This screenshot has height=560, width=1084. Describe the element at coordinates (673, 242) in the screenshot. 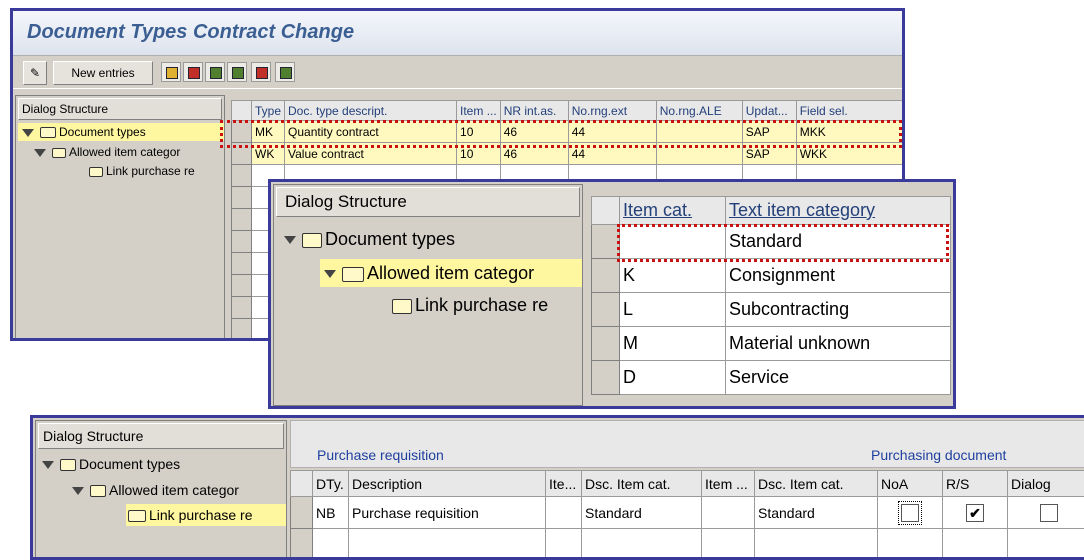

I see `cell-item-cat` at that location.